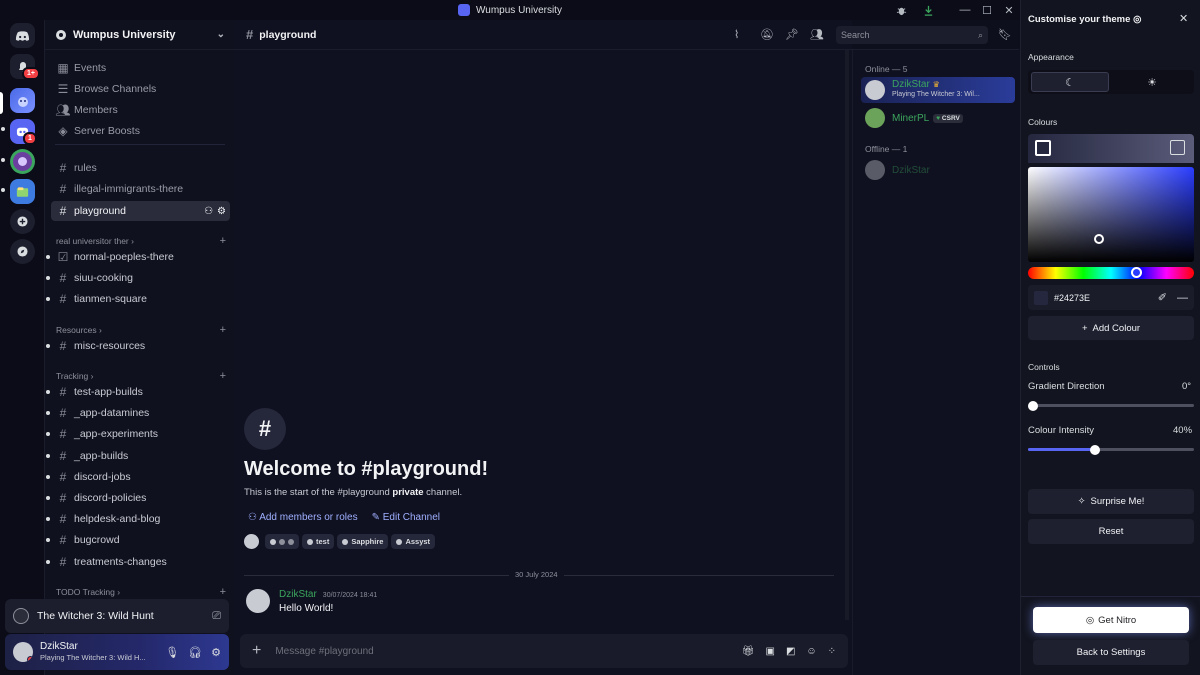  Describe the element at coordinates (23, 652) in the screenshot. I see `user-avatar` at that location.